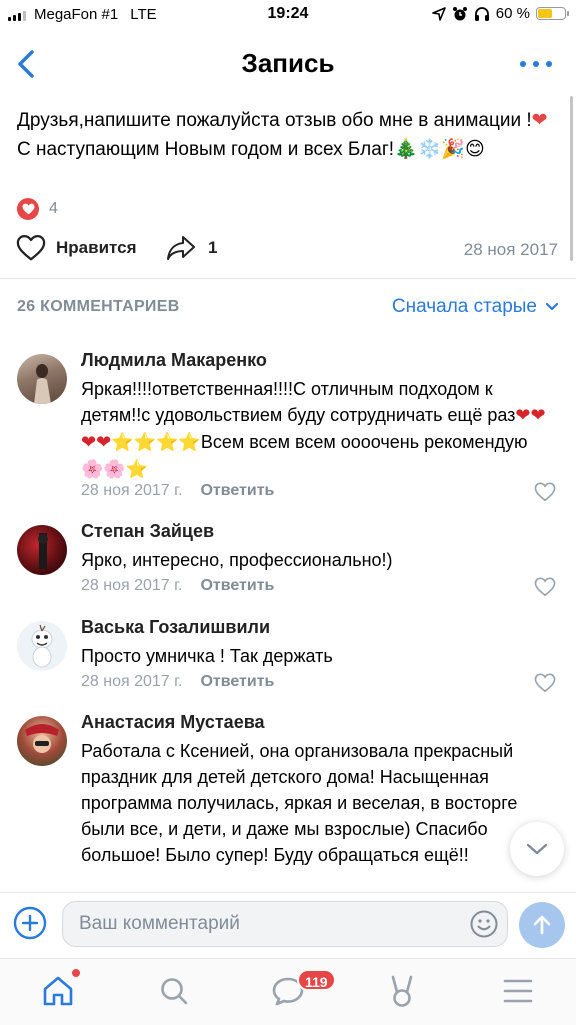 The image size is (576, 1025). I want to click on tab-search, so click(174, 991).